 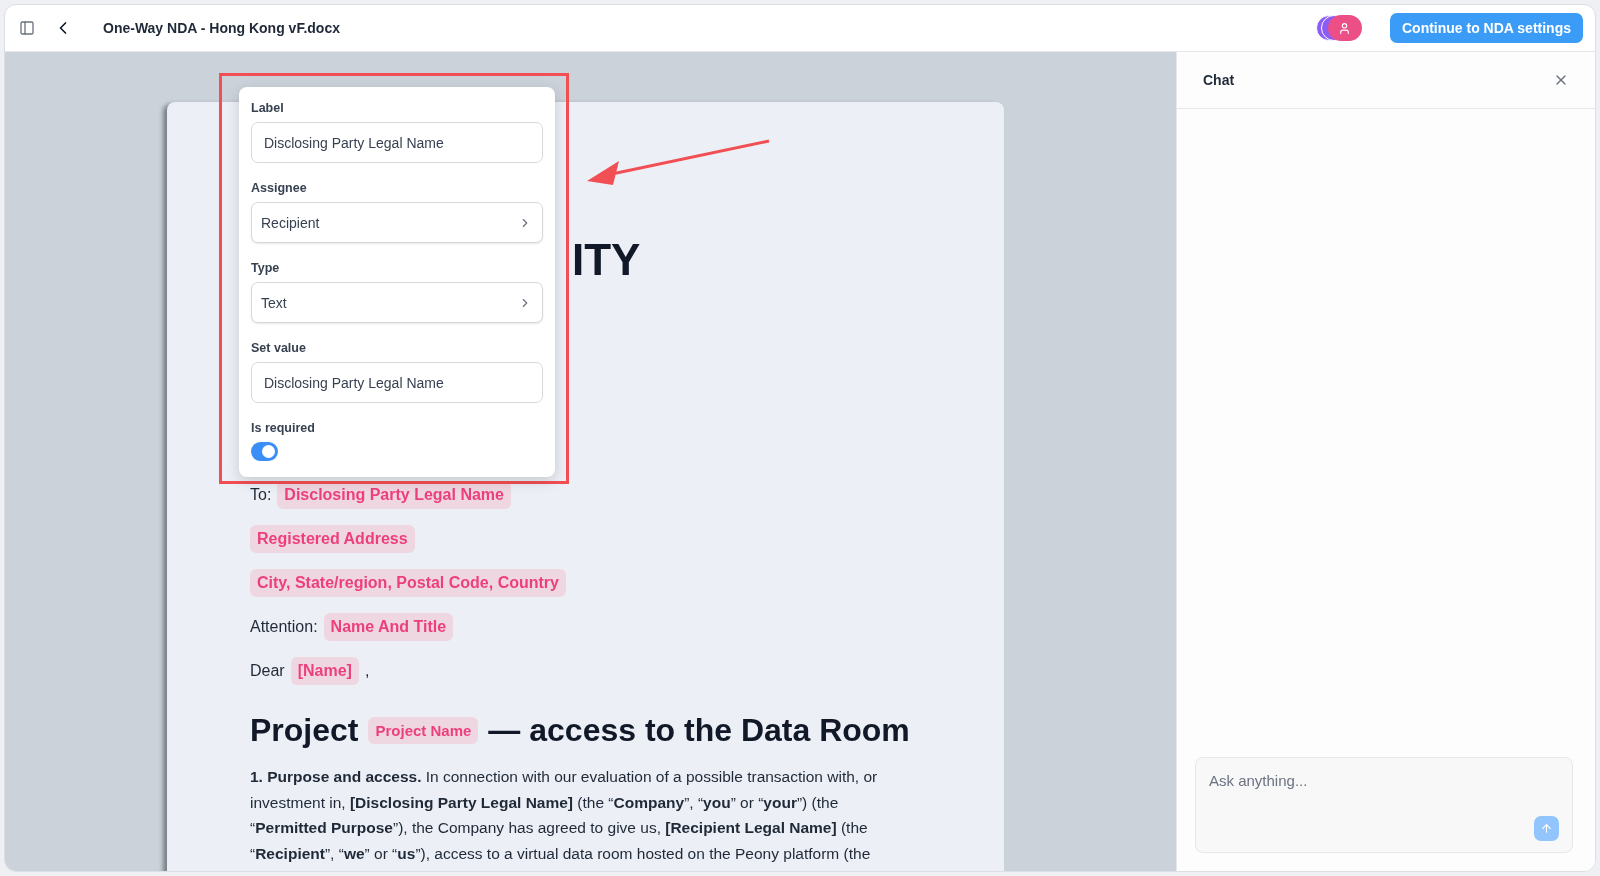 I want to click on document-title: One-Way NDA - Hong Kong vF.docx, so click(x=222, y=28).